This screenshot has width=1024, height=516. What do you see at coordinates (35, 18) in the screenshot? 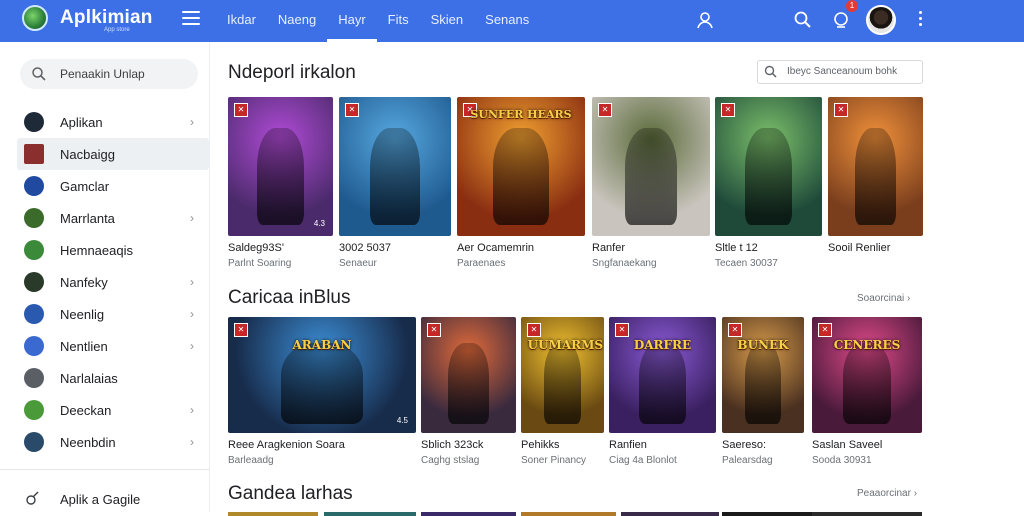
I see `app-logo` at bounding box center [35, 18].